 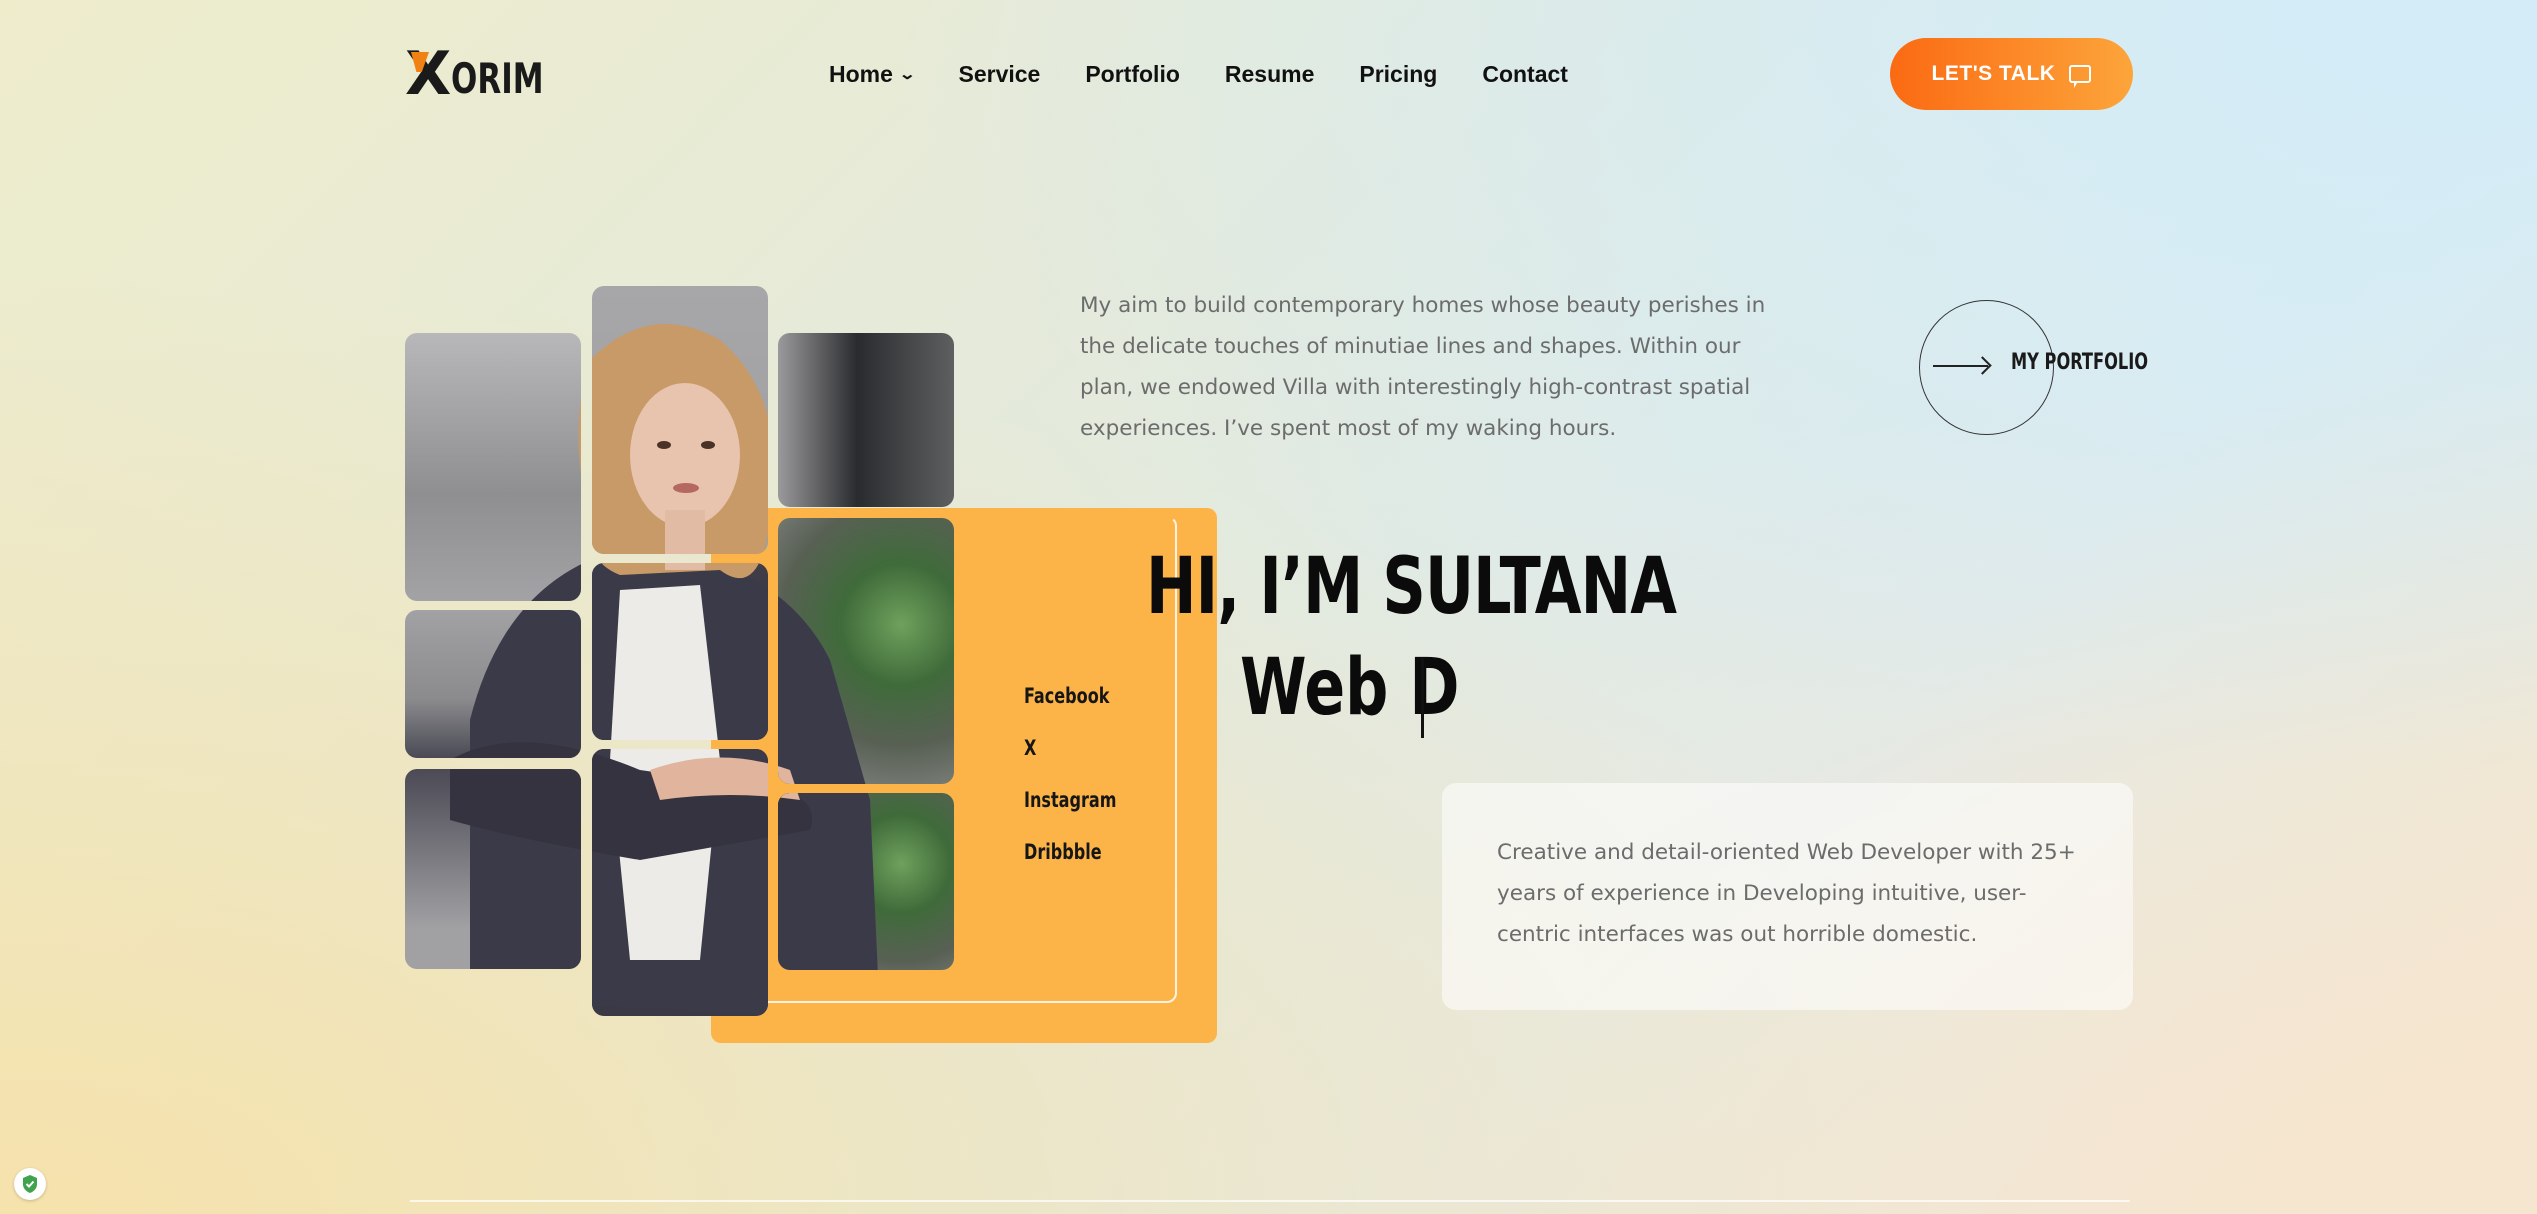 What do you see at coordinates (1070, 860) in the screenshot?
I see `social-dribbble: Dribbble` at bounding box center [1070, 860].